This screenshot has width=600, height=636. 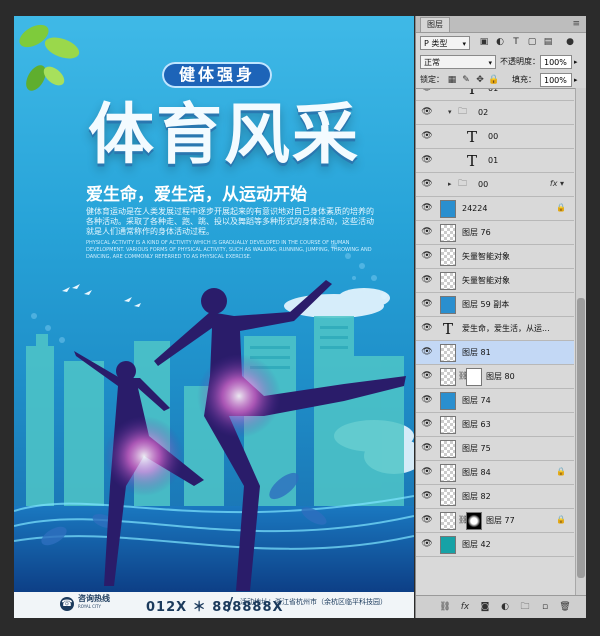 What do you see at coordinates (500, 376) in the screenshot?
I see `layer-name: 图层 80` at bounding box center [500, 376].